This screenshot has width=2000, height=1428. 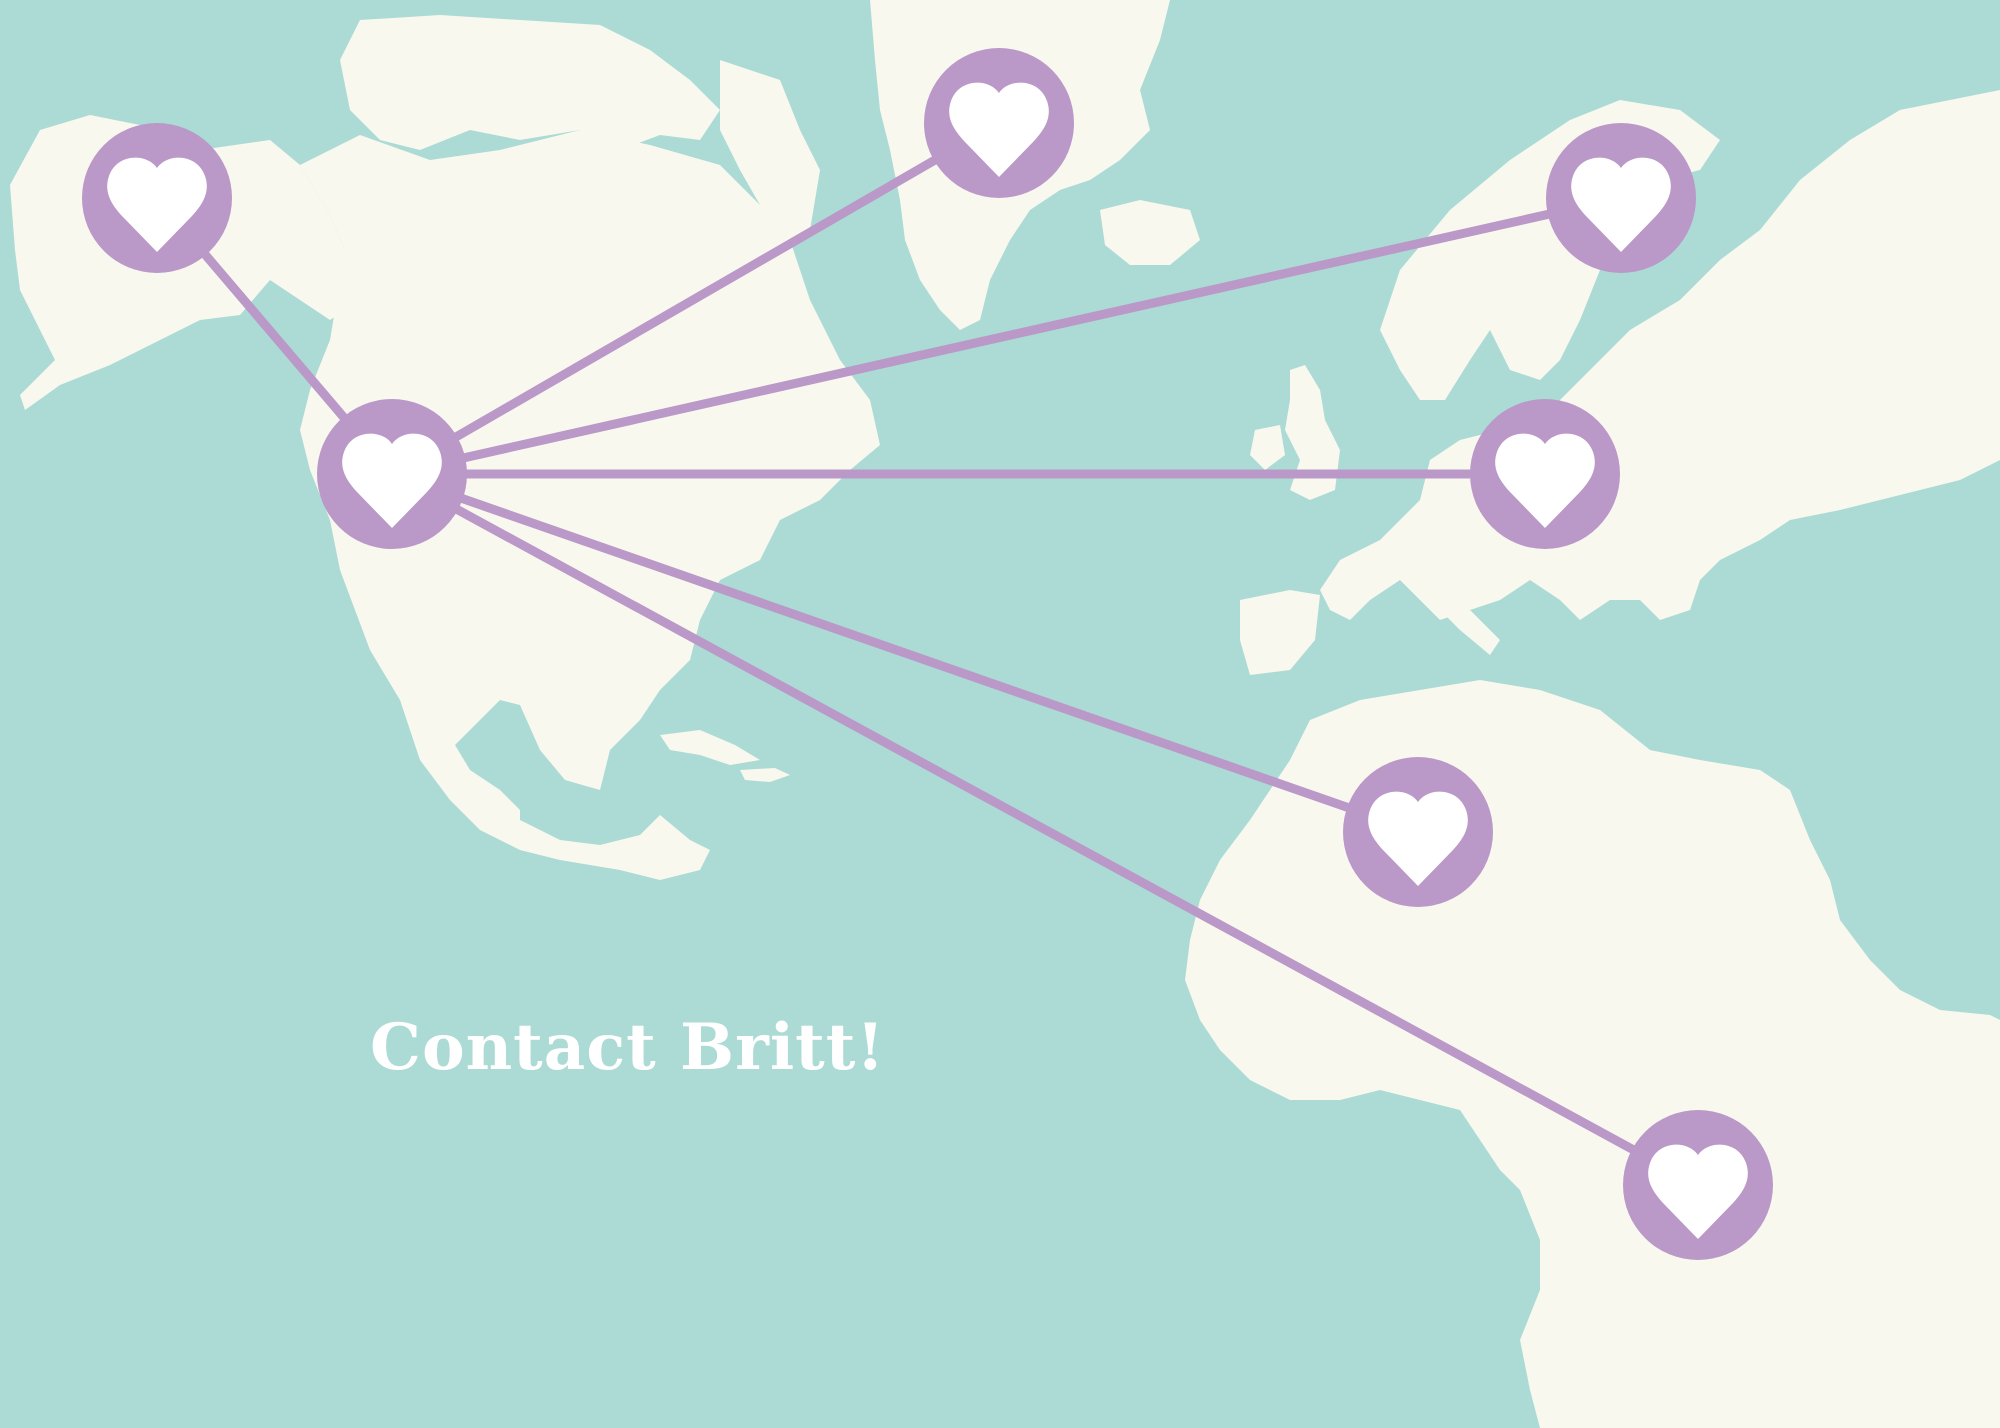 I want to click on pin-west-africa, so click(x=1418, y=832).